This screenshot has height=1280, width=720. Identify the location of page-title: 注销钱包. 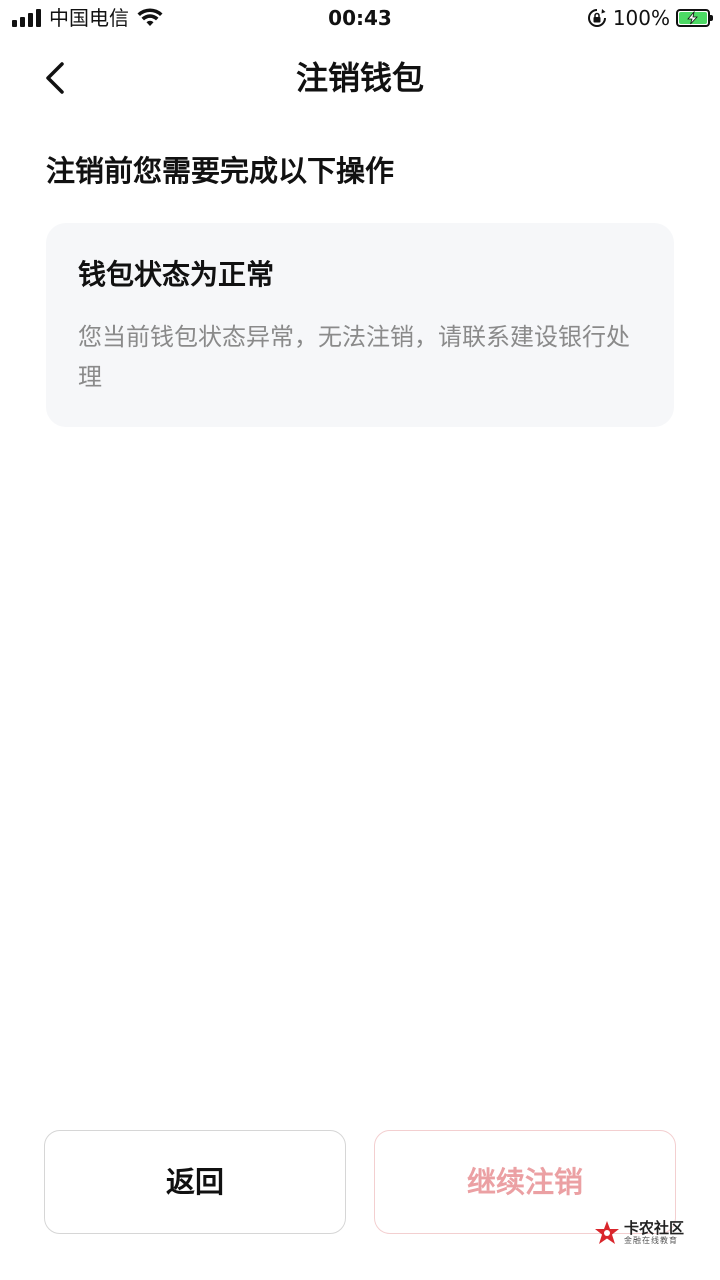
(359, 78).